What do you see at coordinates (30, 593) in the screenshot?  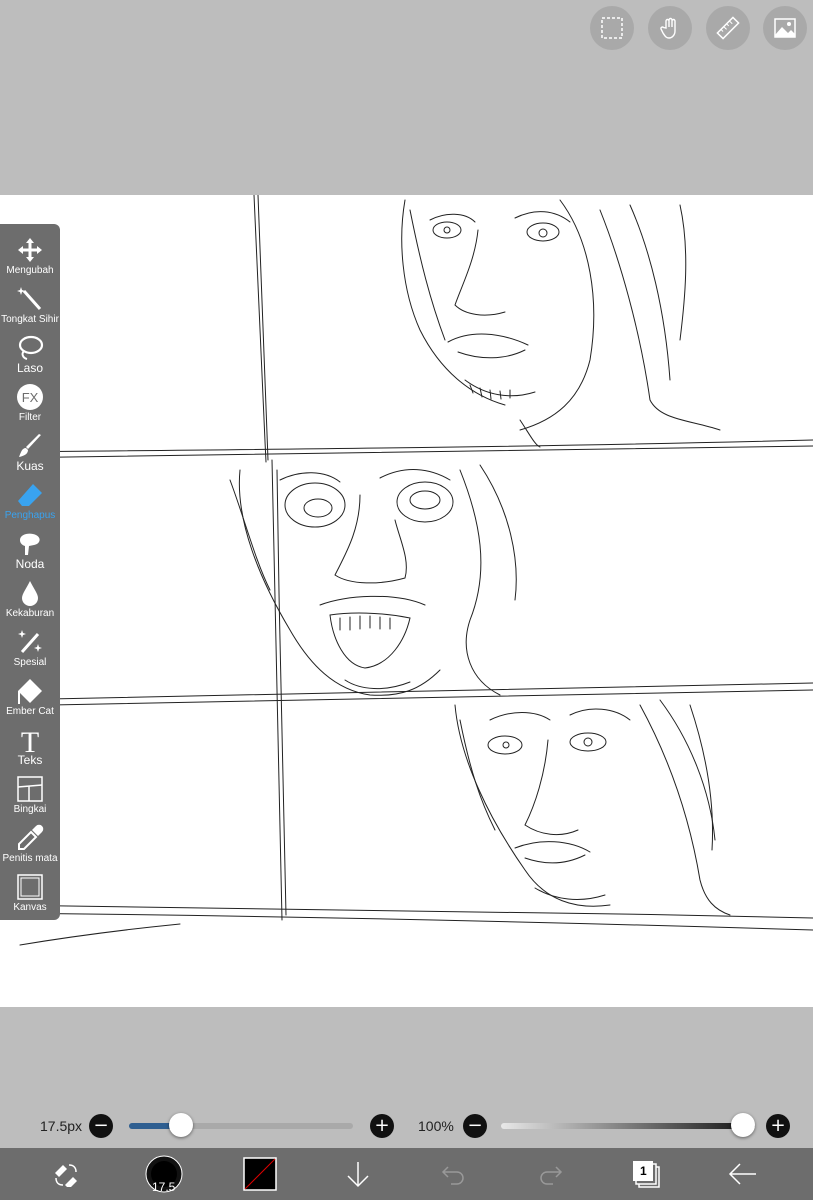 I see `blur-drop-icon` at bounding box center [30, 593].